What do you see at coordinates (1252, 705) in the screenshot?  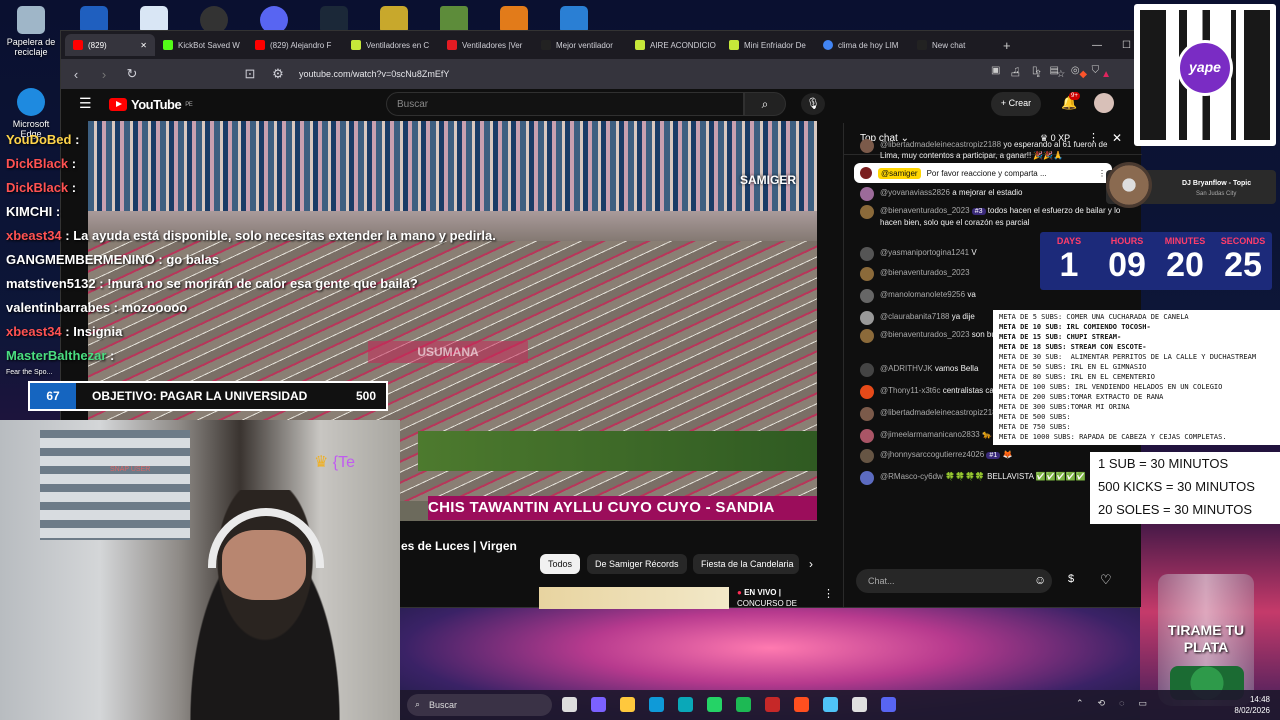 I see `taskbar-clock: 14:48 8/02/2026` at bounding box center [1252, 705].